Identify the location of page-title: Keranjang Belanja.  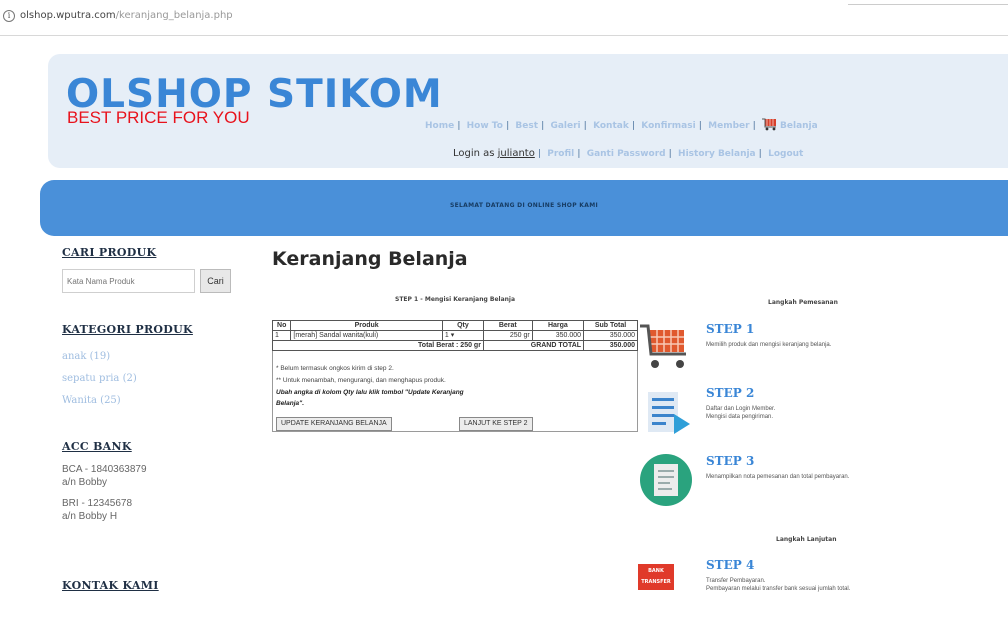
(370, 259).